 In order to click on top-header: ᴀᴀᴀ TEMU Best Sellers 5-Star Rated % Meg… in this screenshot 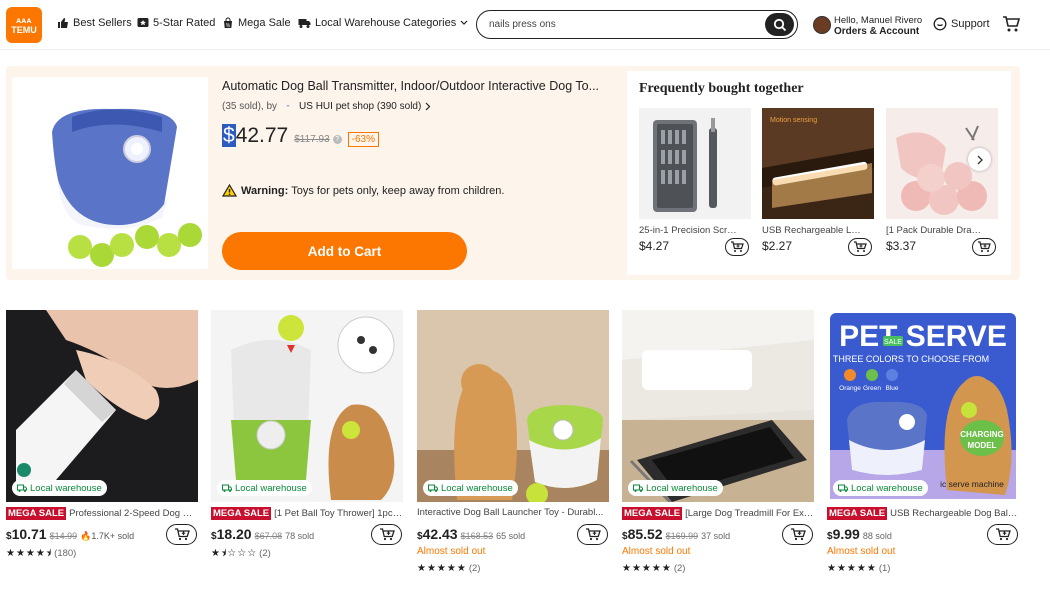, I will do `click(525, 25)`.